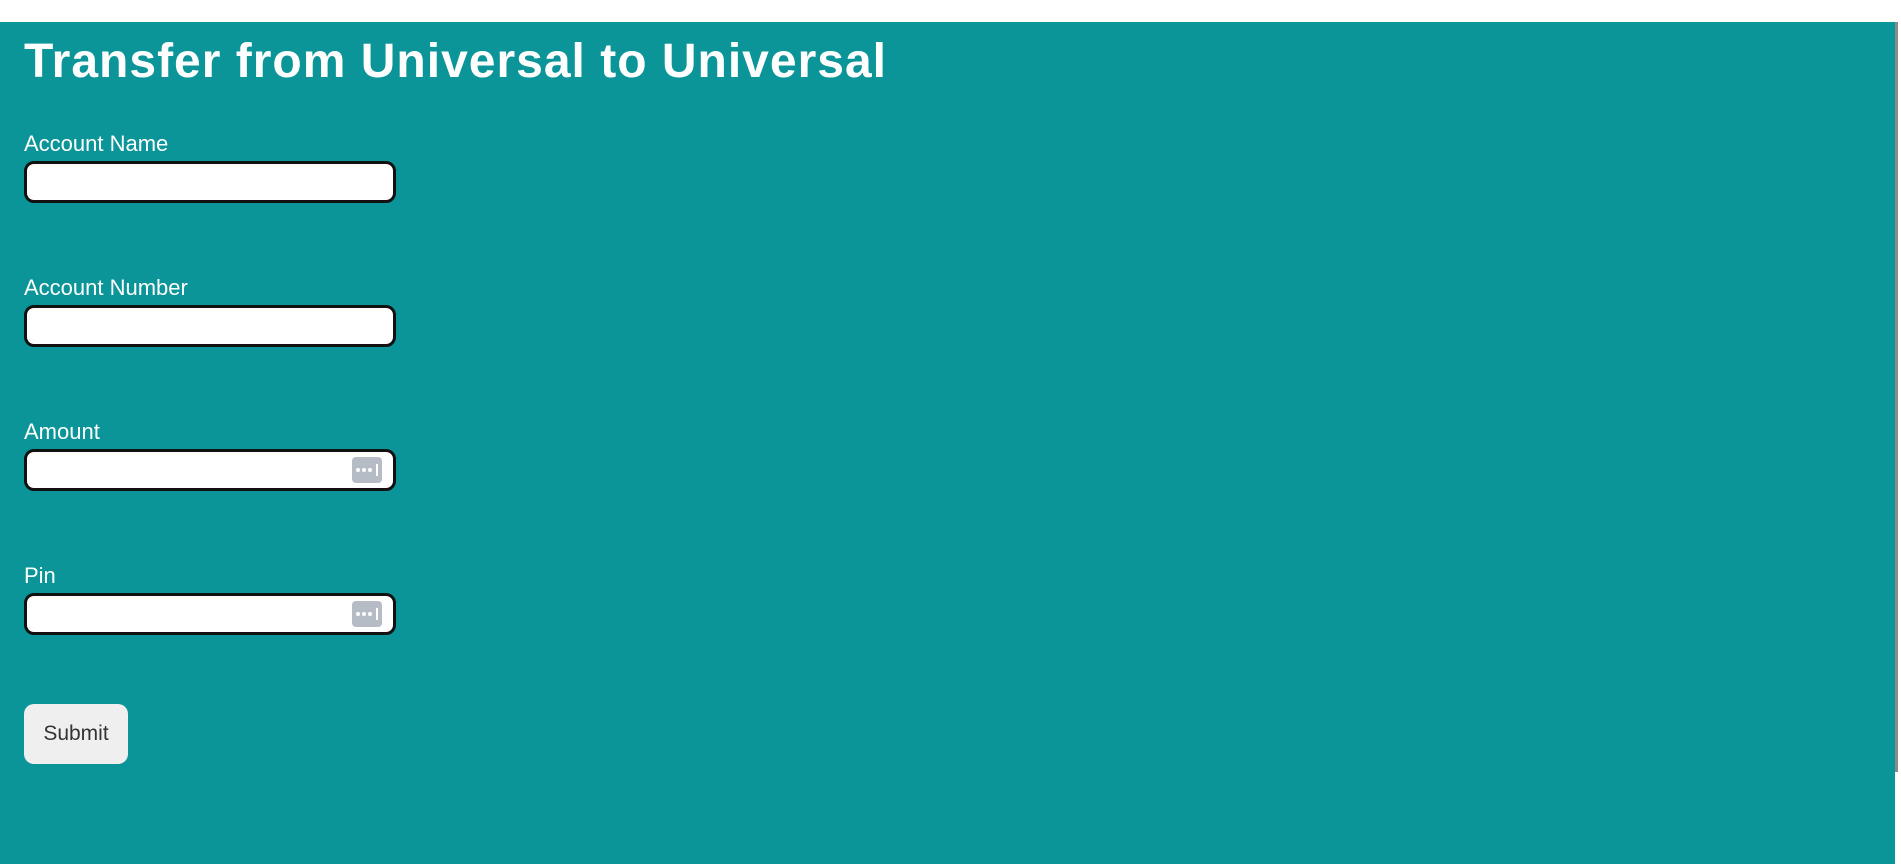 The height and width of the screenshot is (864, 1901). What do you see at coordinates (950, 11) in the screenshot?
I see `top-strip` at bounding box center [950, 11].